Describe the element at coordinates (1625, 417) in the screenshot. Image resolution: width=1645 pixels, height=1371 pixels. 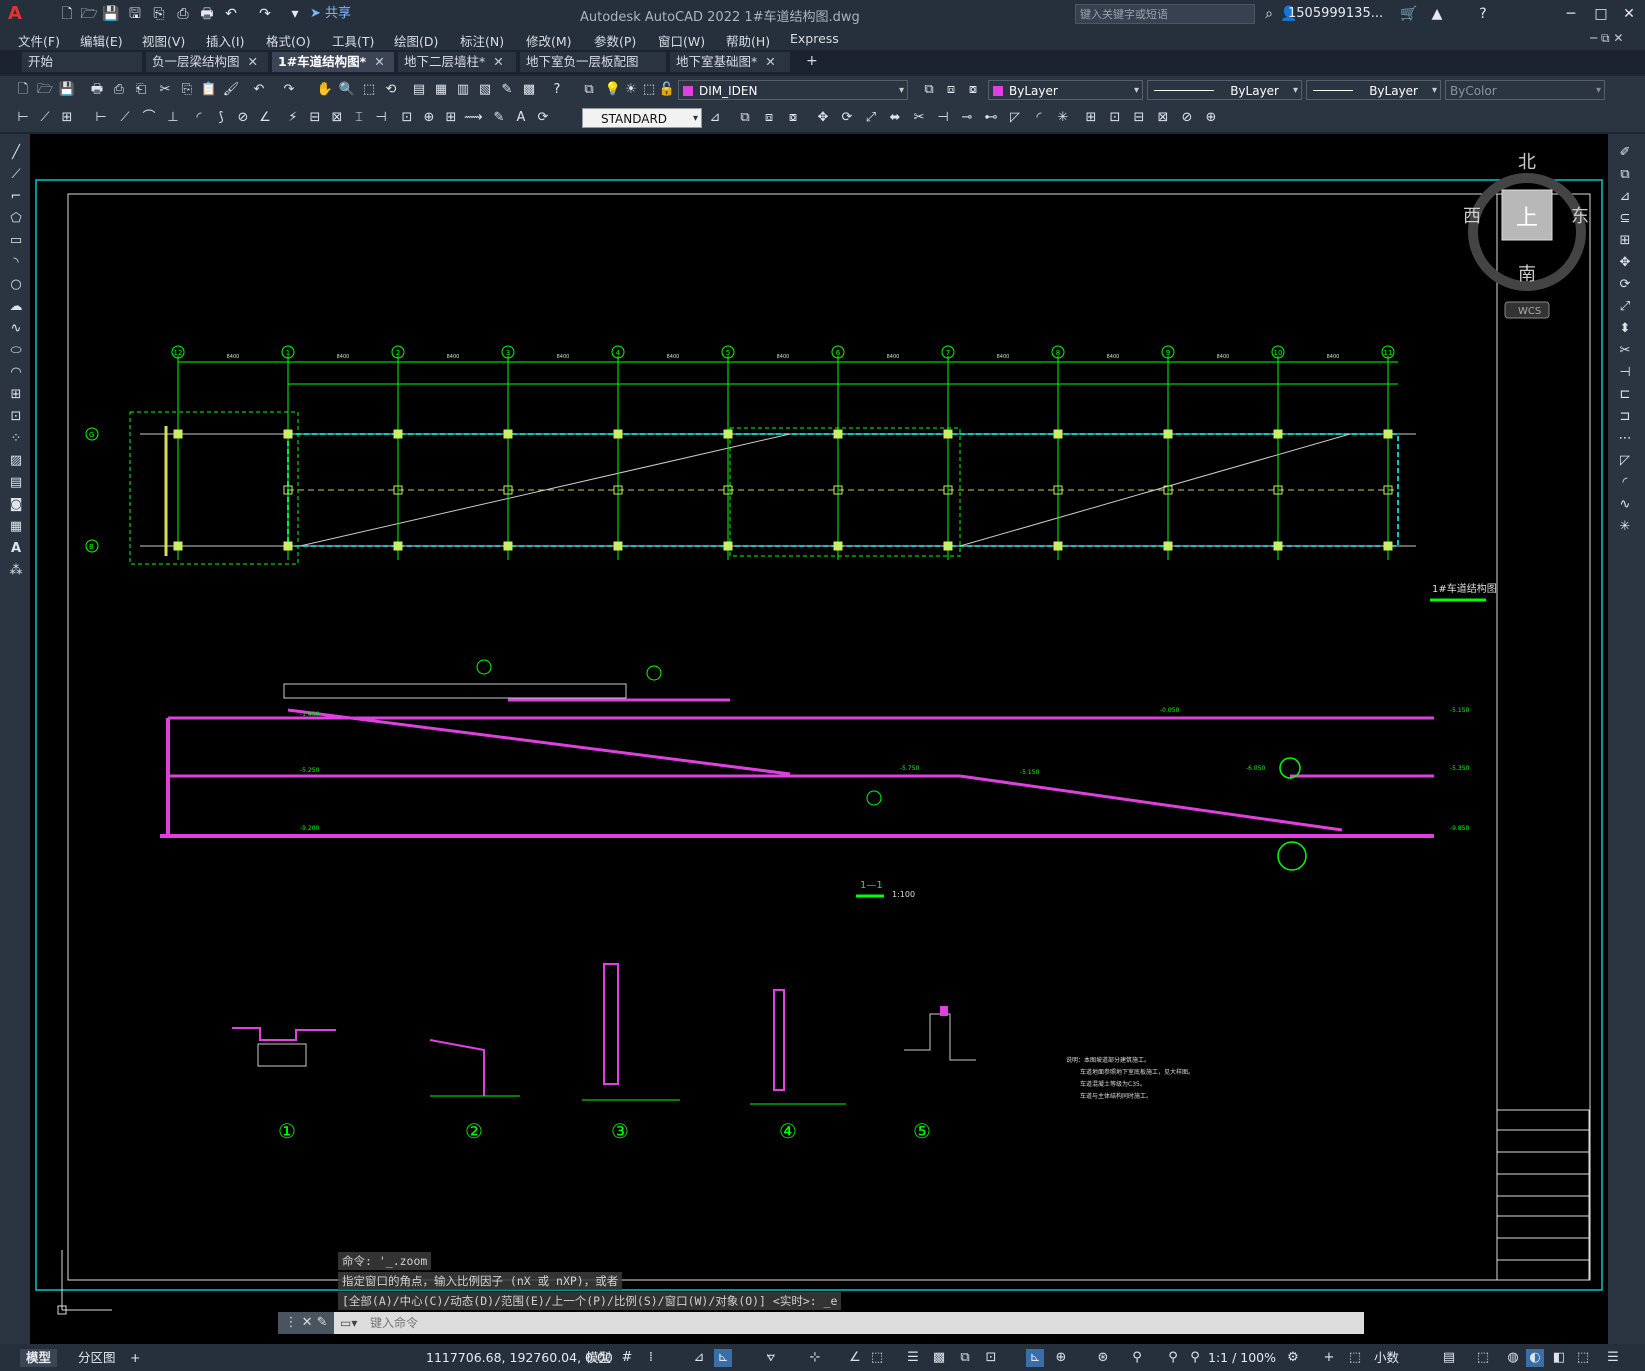
I see `break-icon: ⊐` at that location.